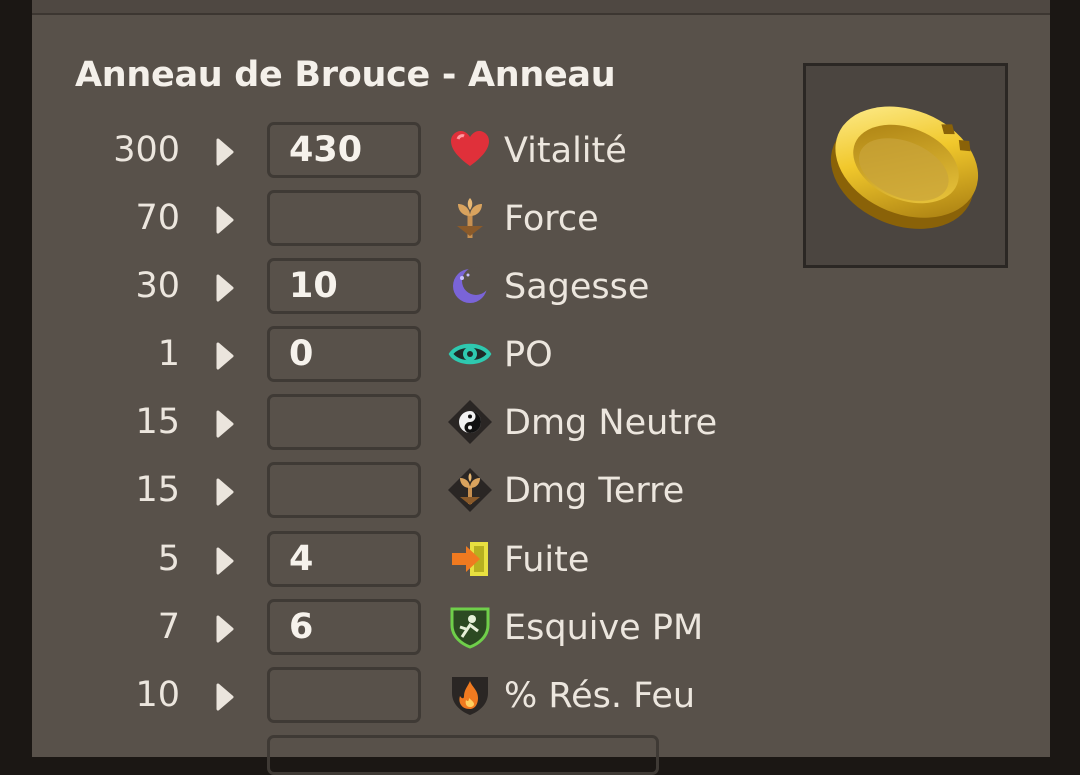  I want to click on base-value: 10, so click(157, 695).